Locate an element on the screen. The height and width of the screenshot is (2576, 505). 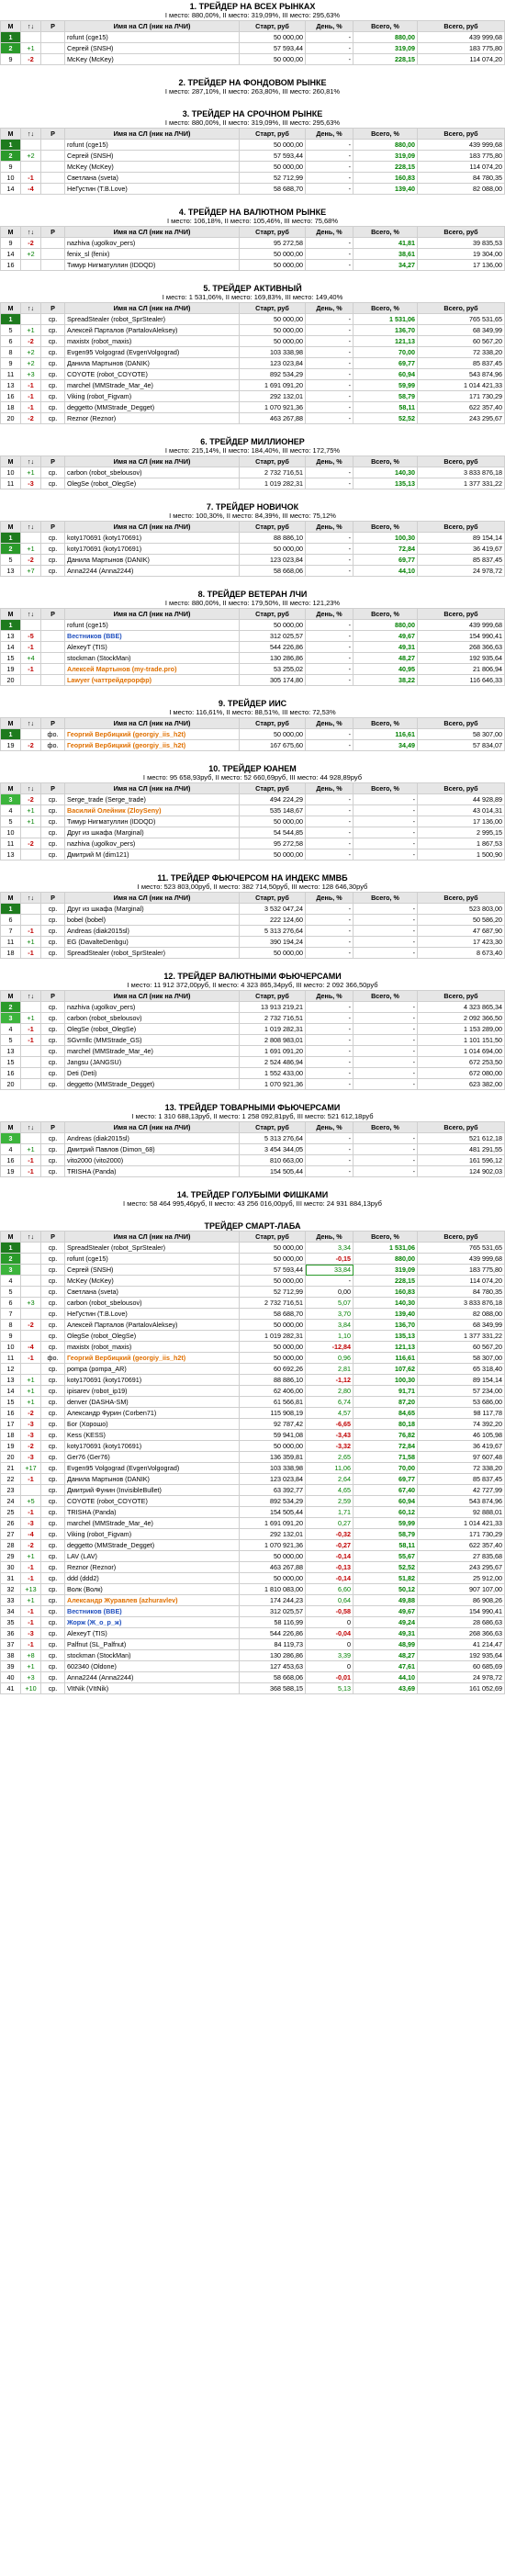
cell-name: maxistx (robot_maxis) is located at coordinates (152, 1347).